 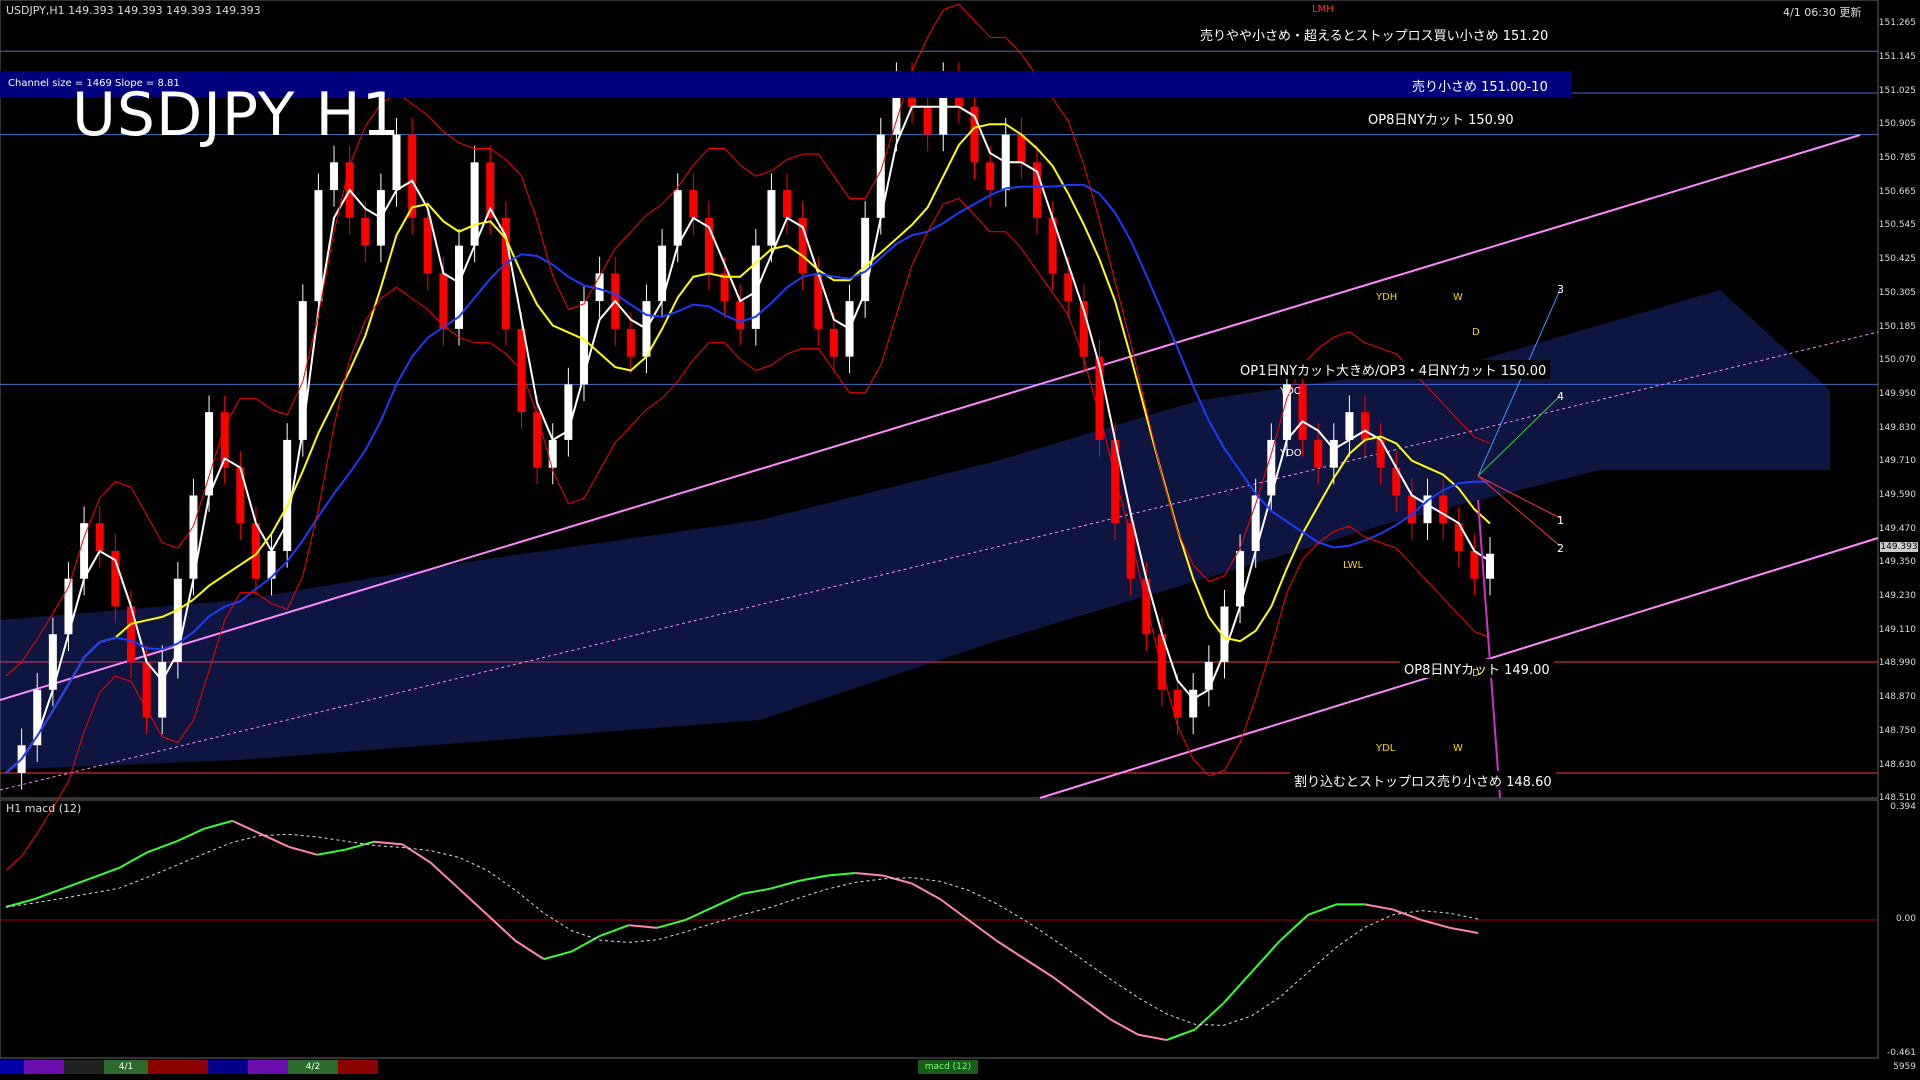 What do you see at coordinates (1897, 23) in the screenshot?
I see `price-tick: 151.265` at bounding box center [1897, 23].